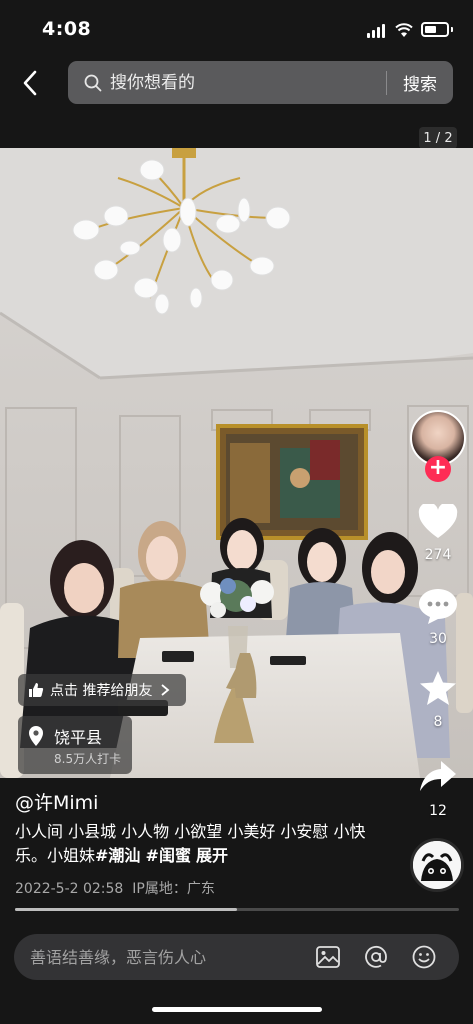 Image resolution: width=473 pixels, height=1024 pixels. What do you see at coordinates (36, 690) in the screenshot?
I see `thumbs-up-icon` at bounding box center [36, 690].